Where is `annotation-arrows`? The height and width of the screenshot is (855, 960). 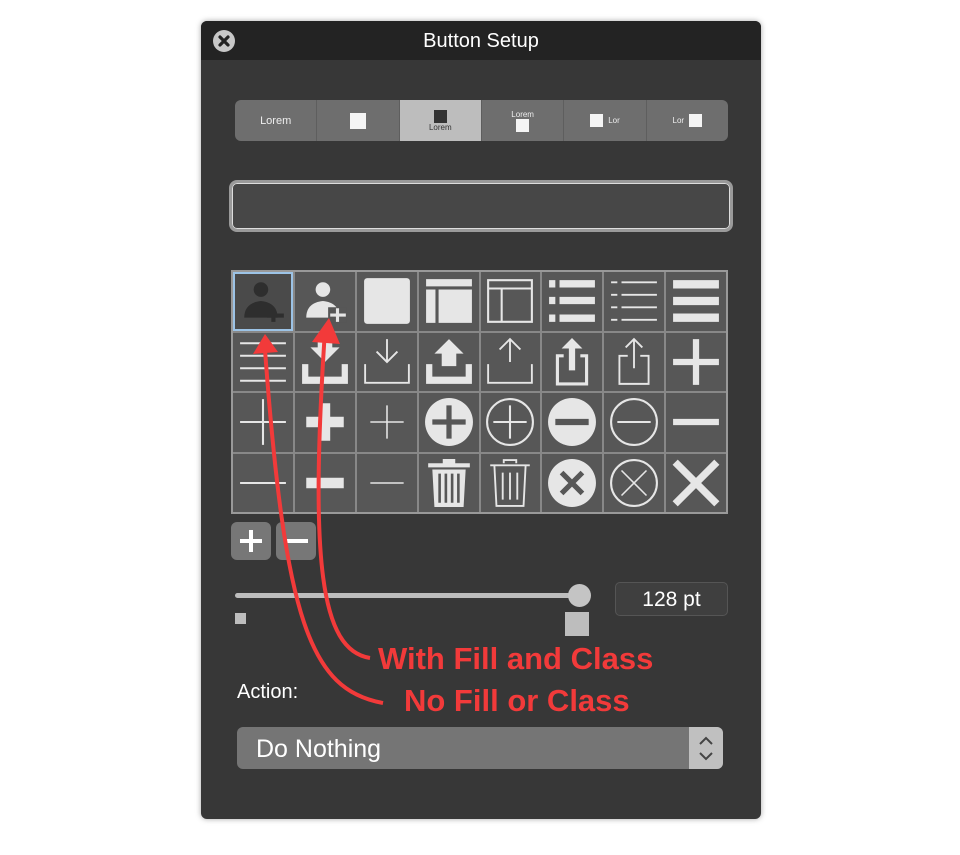
annotation-arrows is located at coordinates (318, 511).